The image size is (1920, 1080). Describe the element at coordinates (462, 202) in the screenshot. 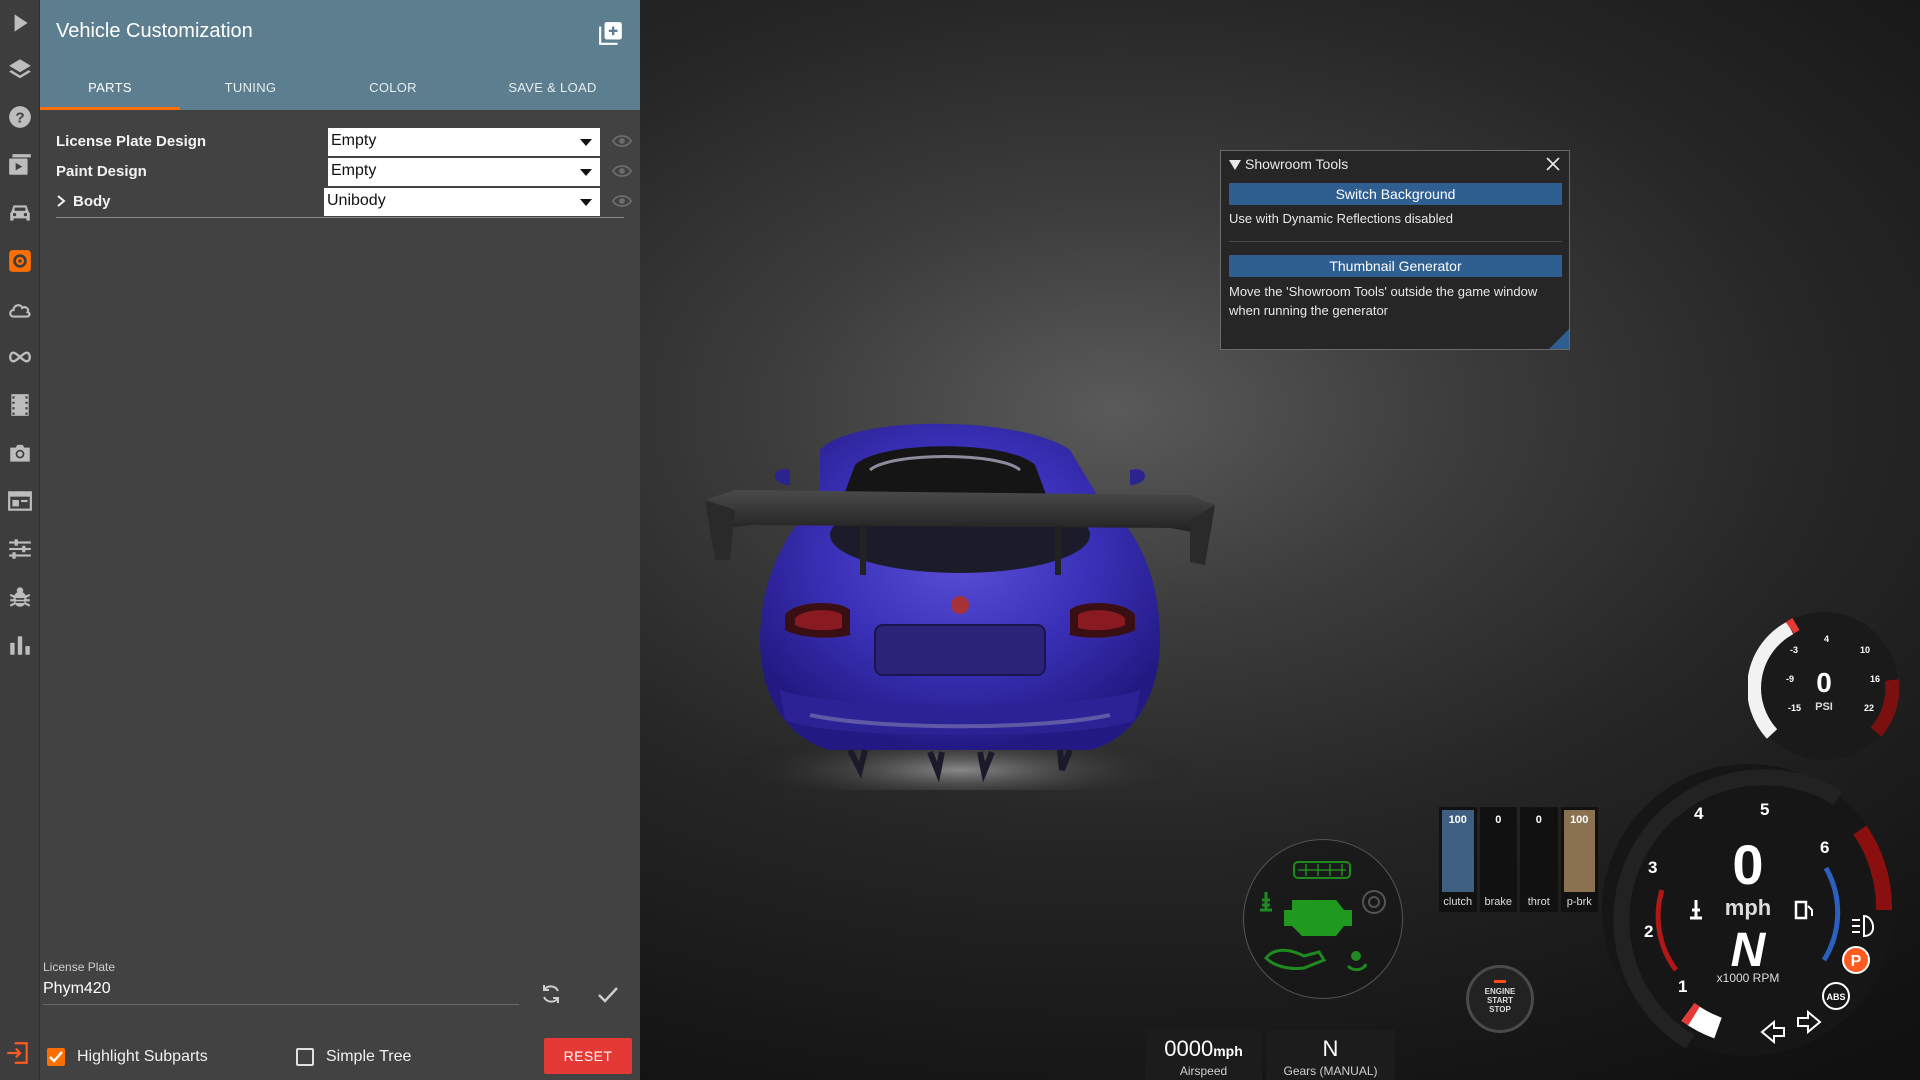

I see `body-select: Unibody` at that location.